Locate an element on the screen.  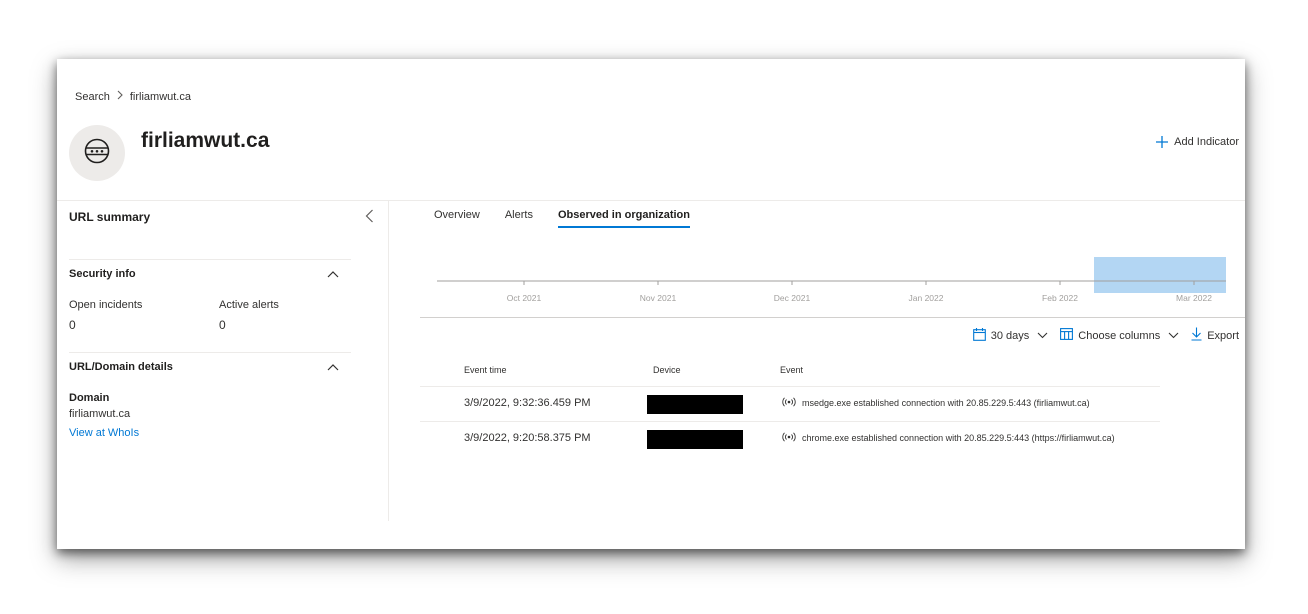
row-1-event-time: 3/9/2022, 9:32:36.459 PM is located at coordinates (527, 403).